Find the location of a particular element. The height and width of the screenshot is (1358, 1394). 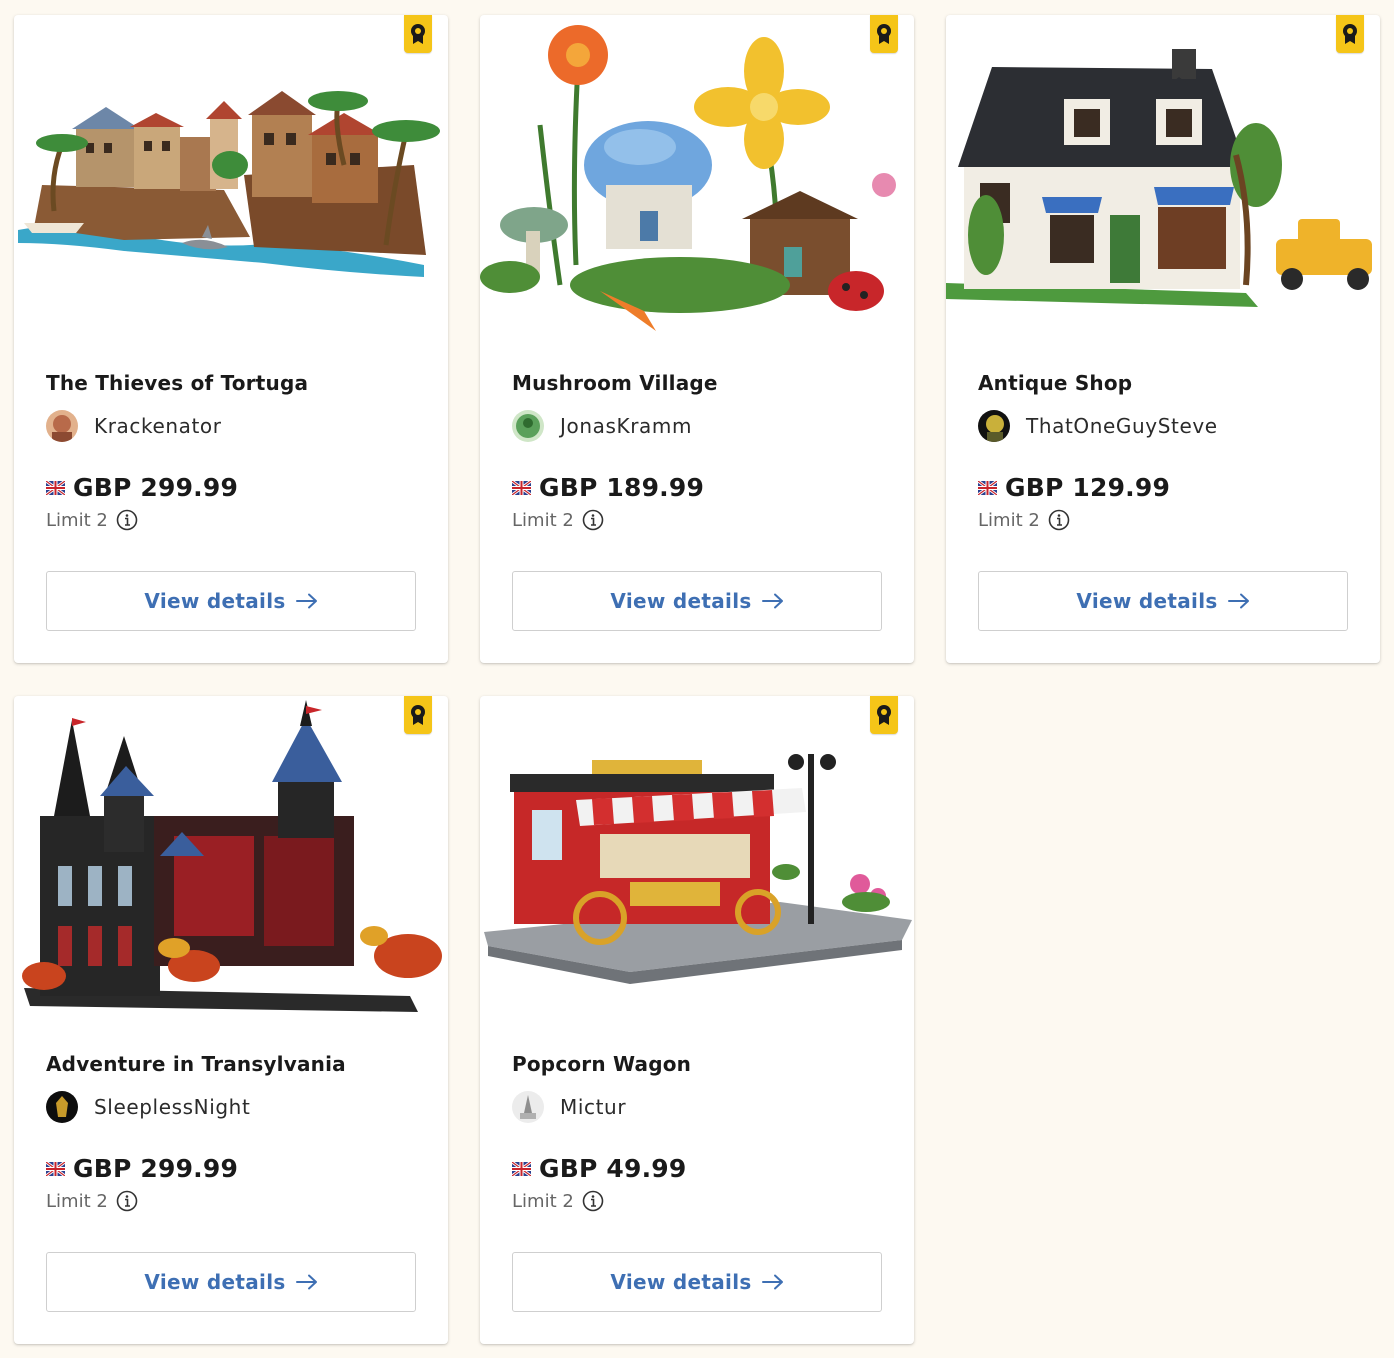

creator-name: SleeplessNight is located at coordinates (172, 1107).